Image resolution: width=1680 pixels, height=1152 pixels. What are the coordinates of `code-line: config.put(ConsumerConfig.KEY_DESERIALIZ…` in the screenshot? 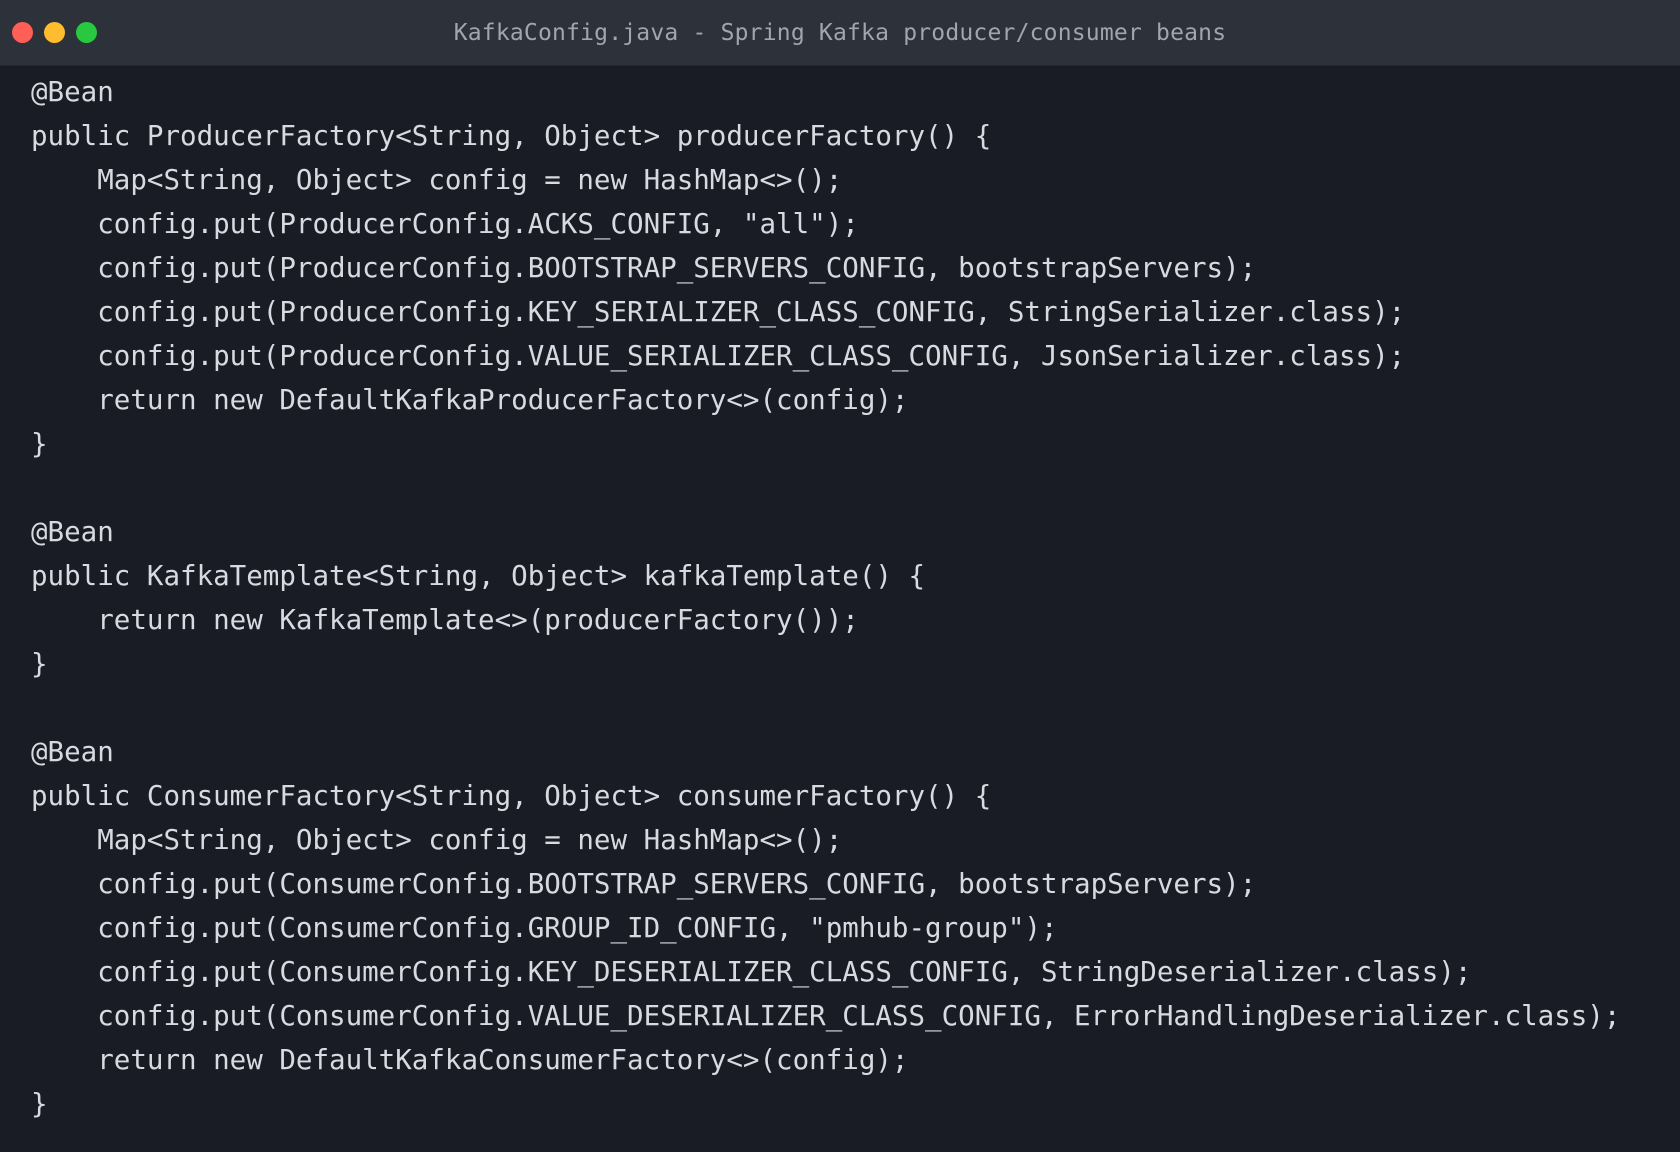 It's located at (751, 972).